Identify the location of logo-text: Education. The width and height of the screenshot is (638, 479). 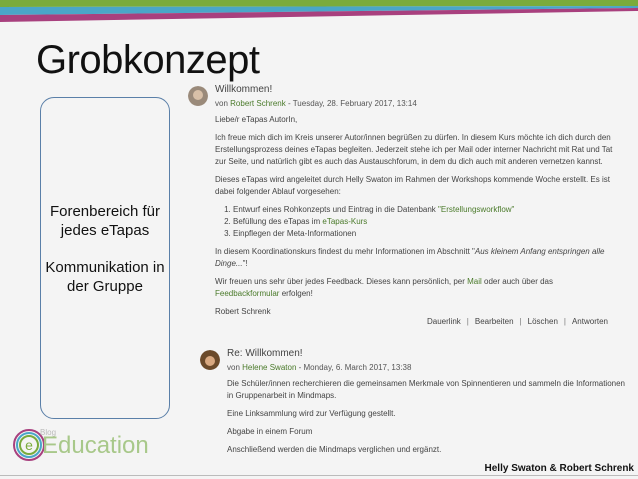
(95, 445).